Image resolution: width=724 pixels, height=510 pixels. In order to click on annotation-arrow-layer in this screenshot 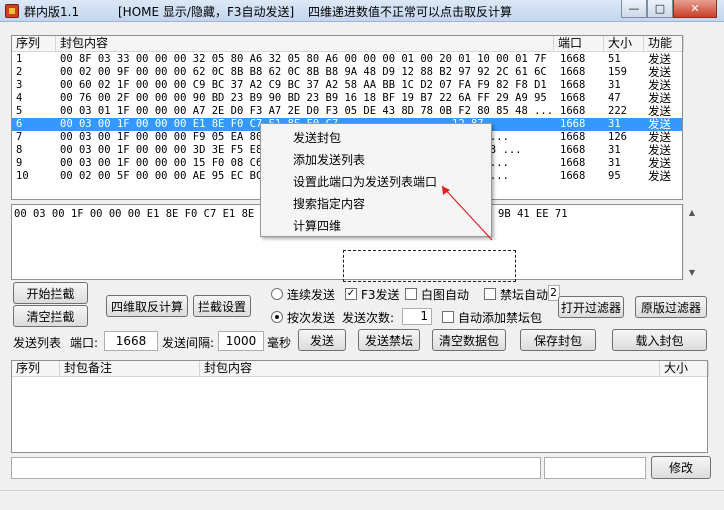, I will do `click(467, 213)`.